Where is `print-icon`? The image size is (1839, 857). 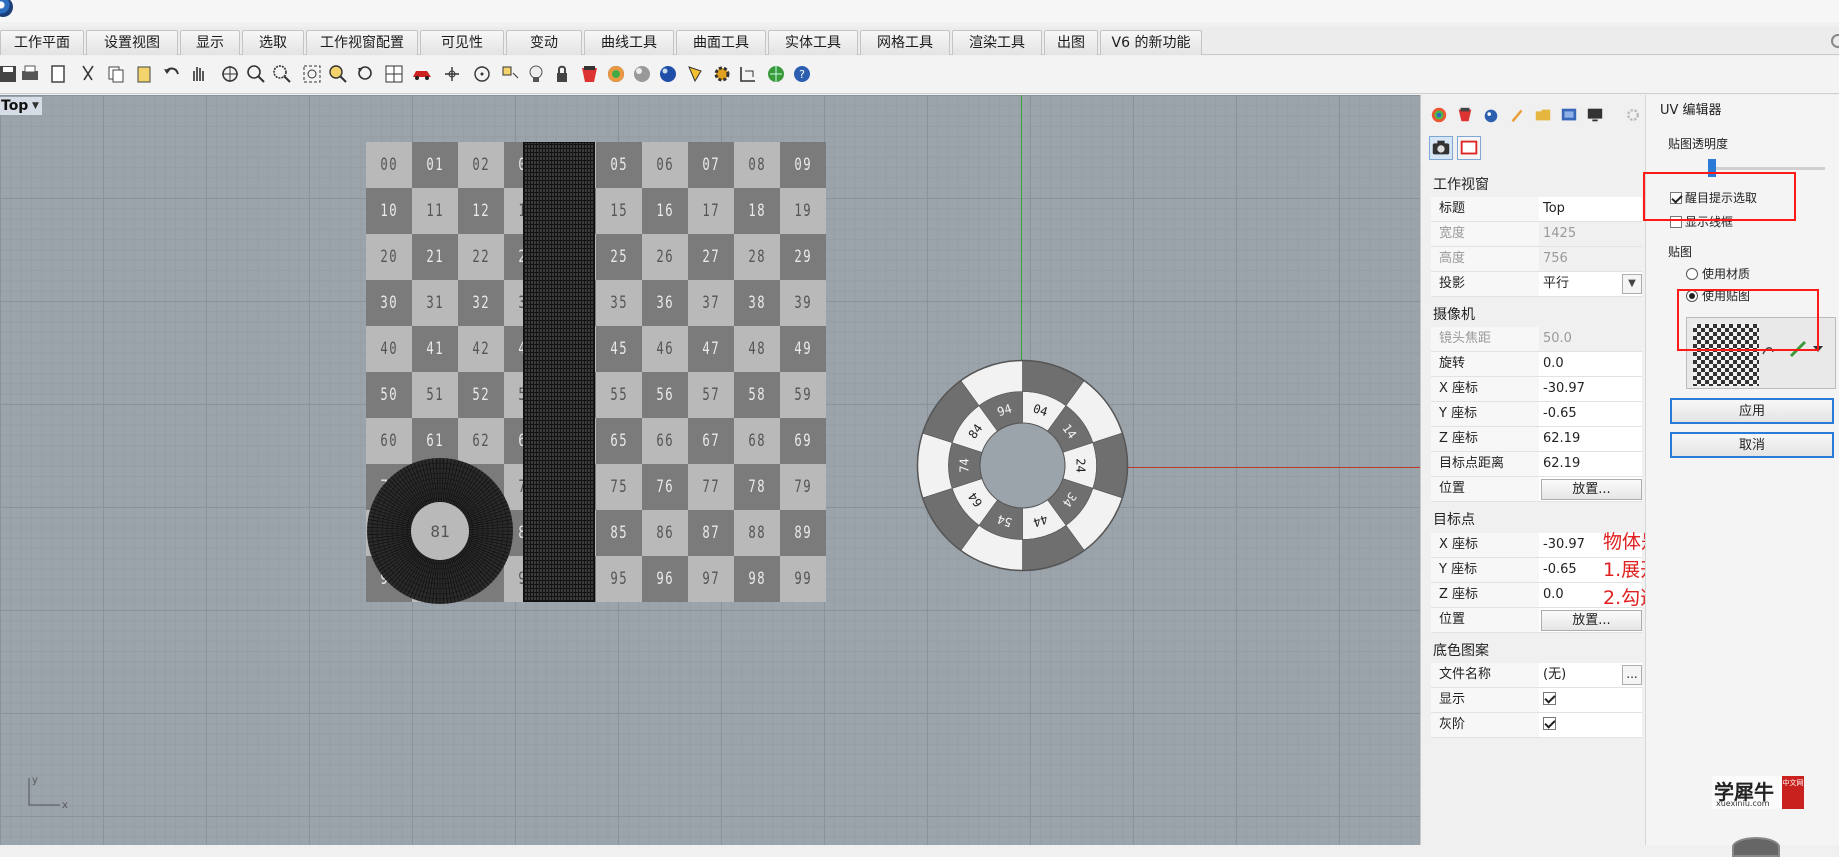
print-icon is located at coordinates (30, 74).